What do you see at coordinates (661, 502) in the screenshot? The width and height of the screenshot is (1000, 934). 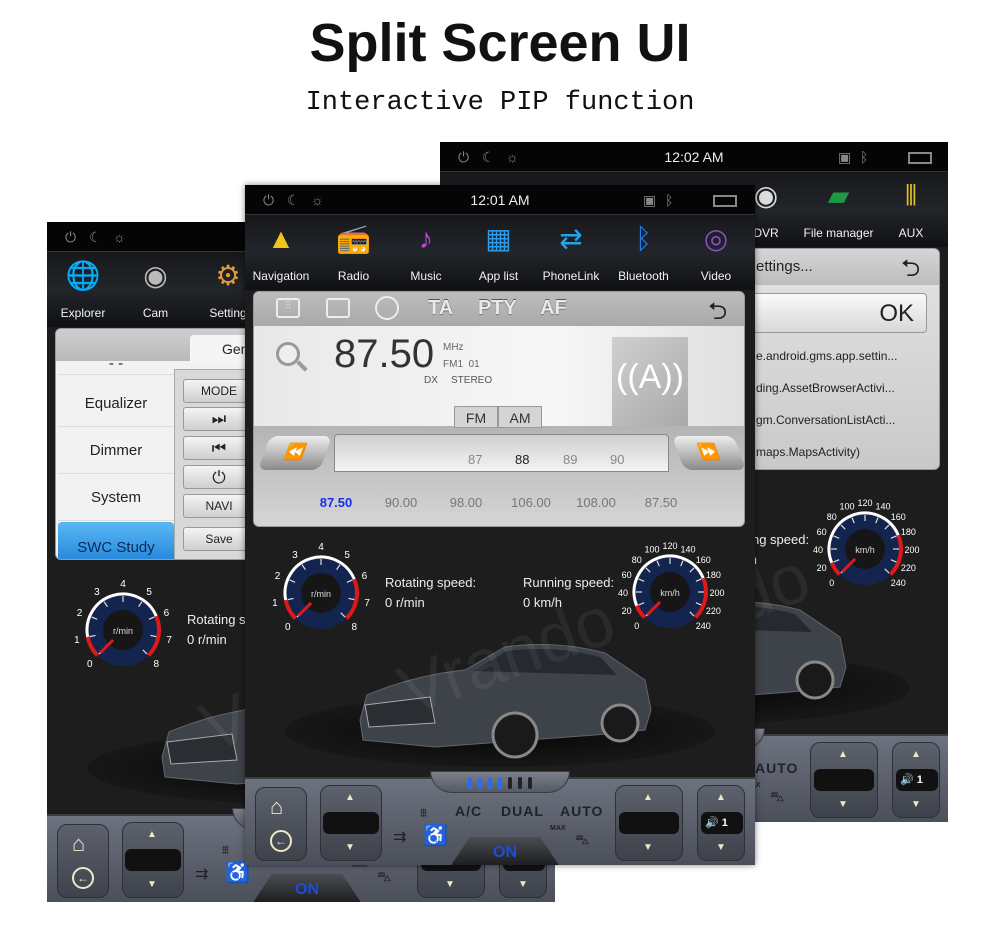 I see `preset-6: 87.50` at bounding box center [661, 502].